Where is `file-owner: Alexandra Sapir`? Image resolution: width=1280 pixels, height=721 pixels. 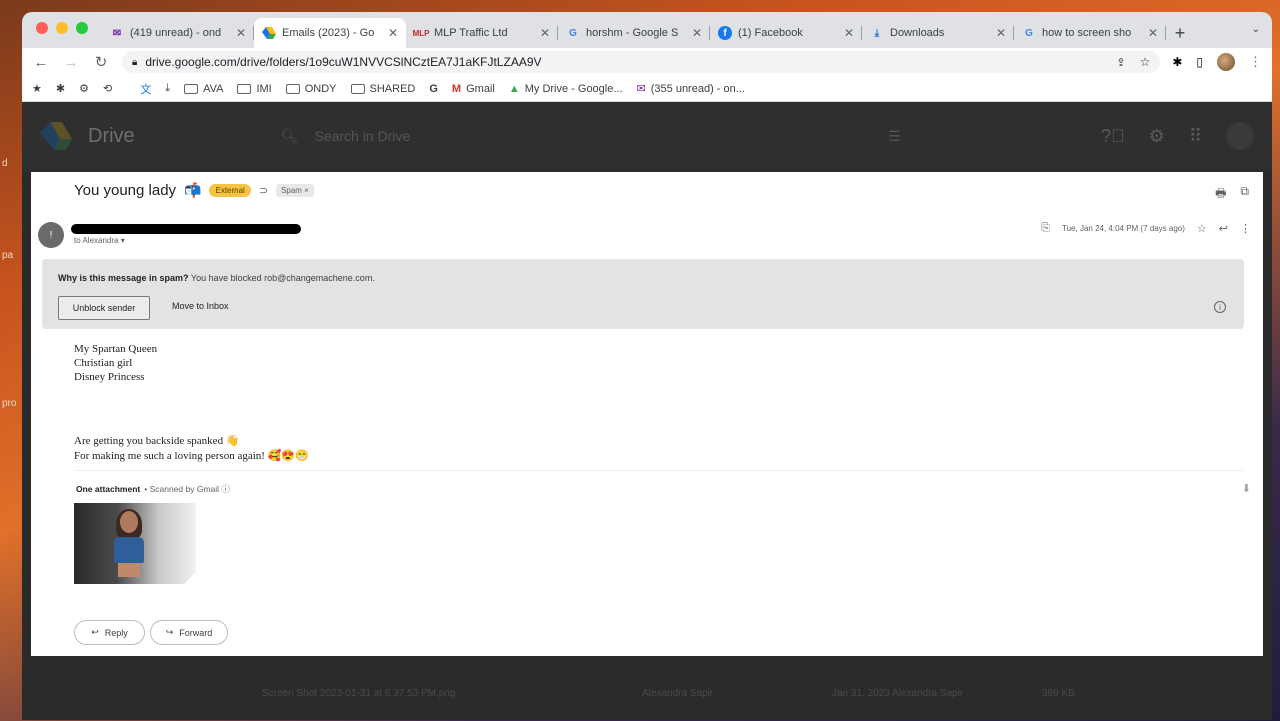
file-owner: Alexandra Sapir is located at coordinates (678, 693).